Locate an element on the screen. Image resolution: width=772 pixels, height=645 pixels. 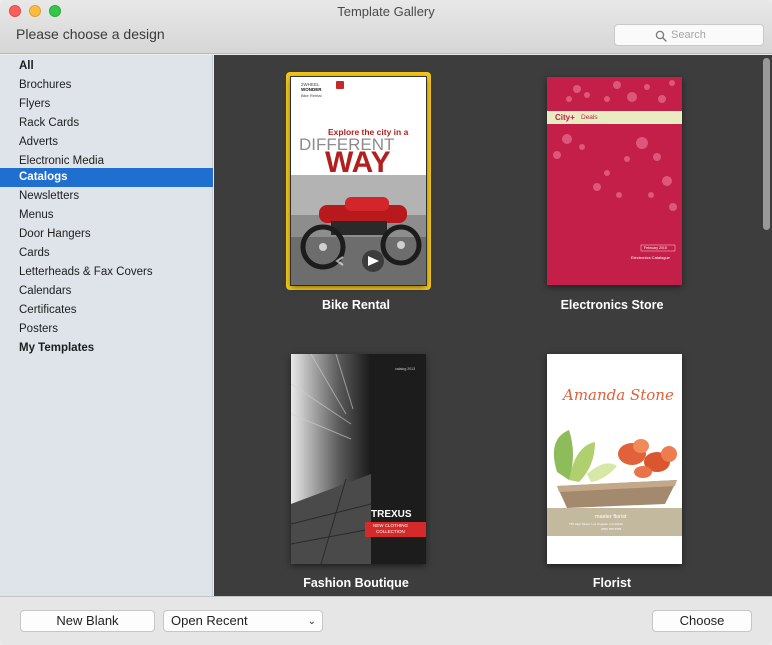
bike-rental-cover-art is located at coordinates (358, 181).